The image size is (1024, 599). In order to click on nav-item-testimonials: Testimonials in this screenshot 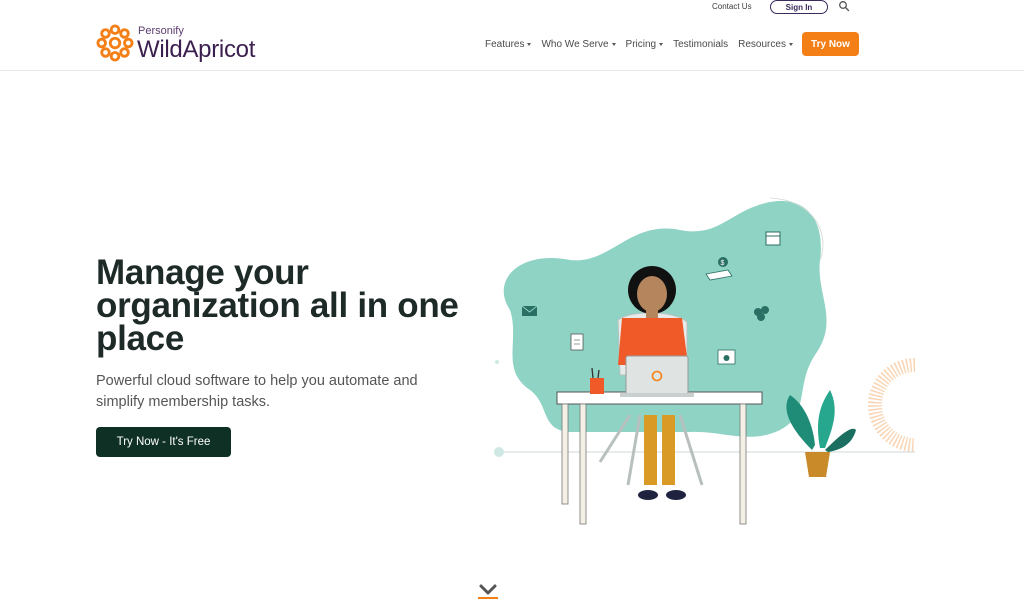, I will do `click(700, 44)`.